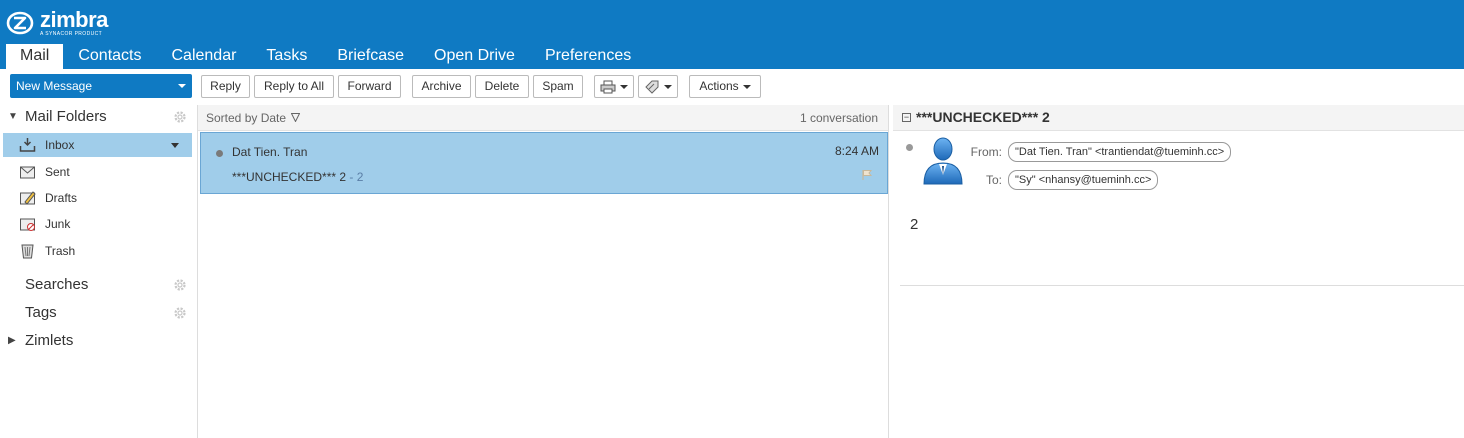 This screenshot has width=1464, height=438. I want to click on sent-icon, so click(27, 172).